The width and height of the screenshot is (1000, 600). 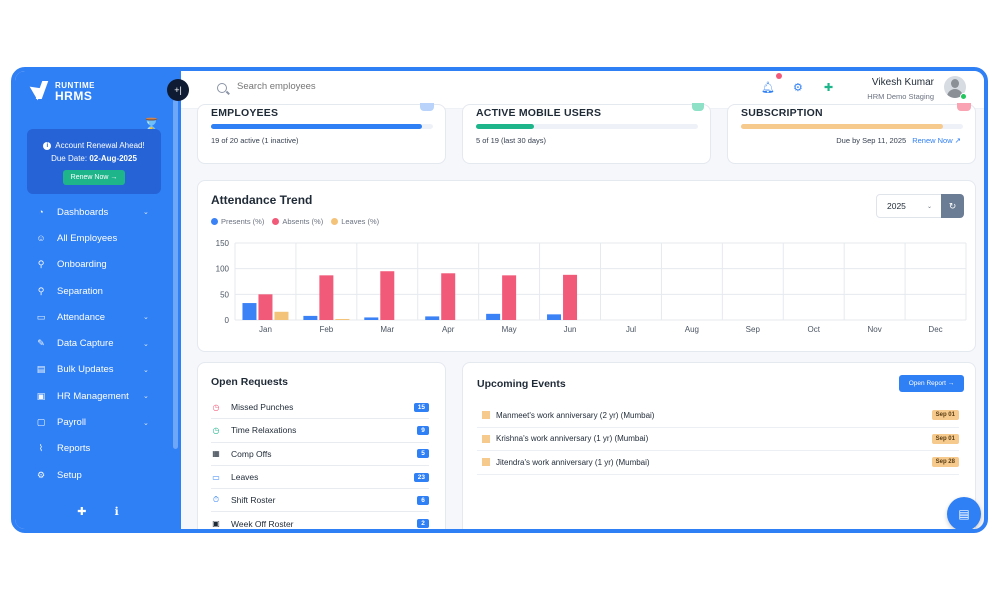 What do you see at coordinates (903, 82) in the screenshot?
I see `user-name: Vikesh Kumar` at bounding box center [903, 82].